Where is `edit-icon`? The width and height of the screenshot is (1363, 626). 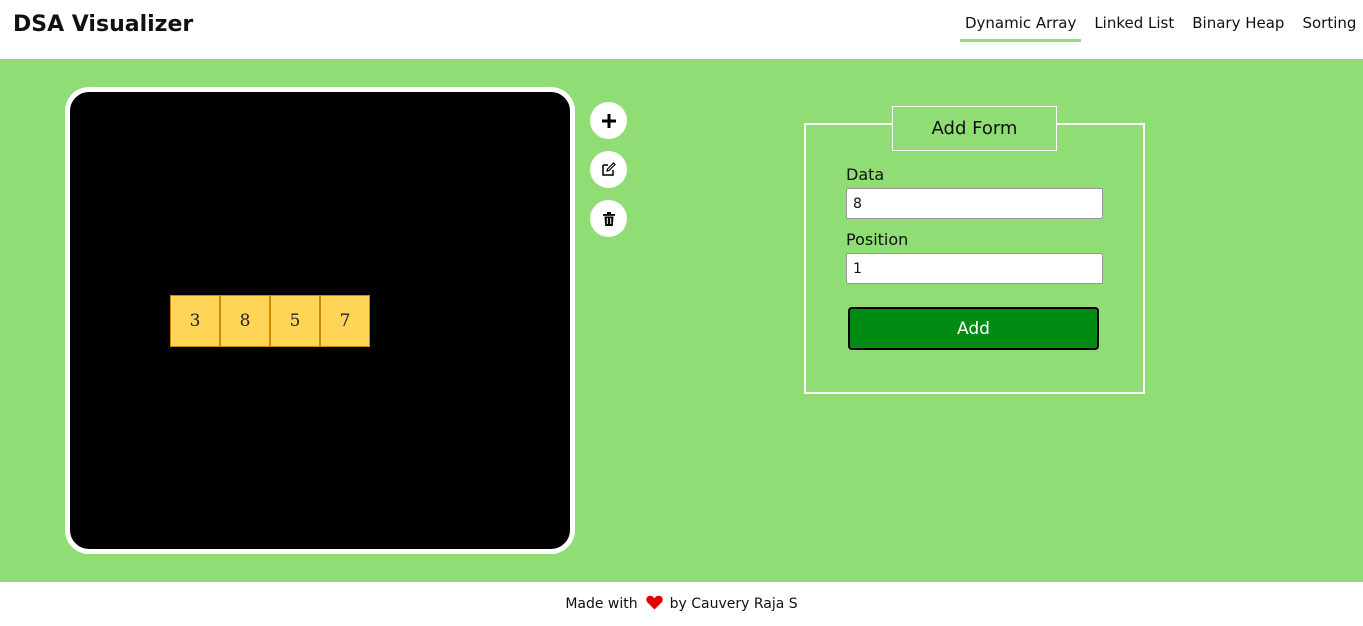 edit-icon is located at coordinates (608, 169).